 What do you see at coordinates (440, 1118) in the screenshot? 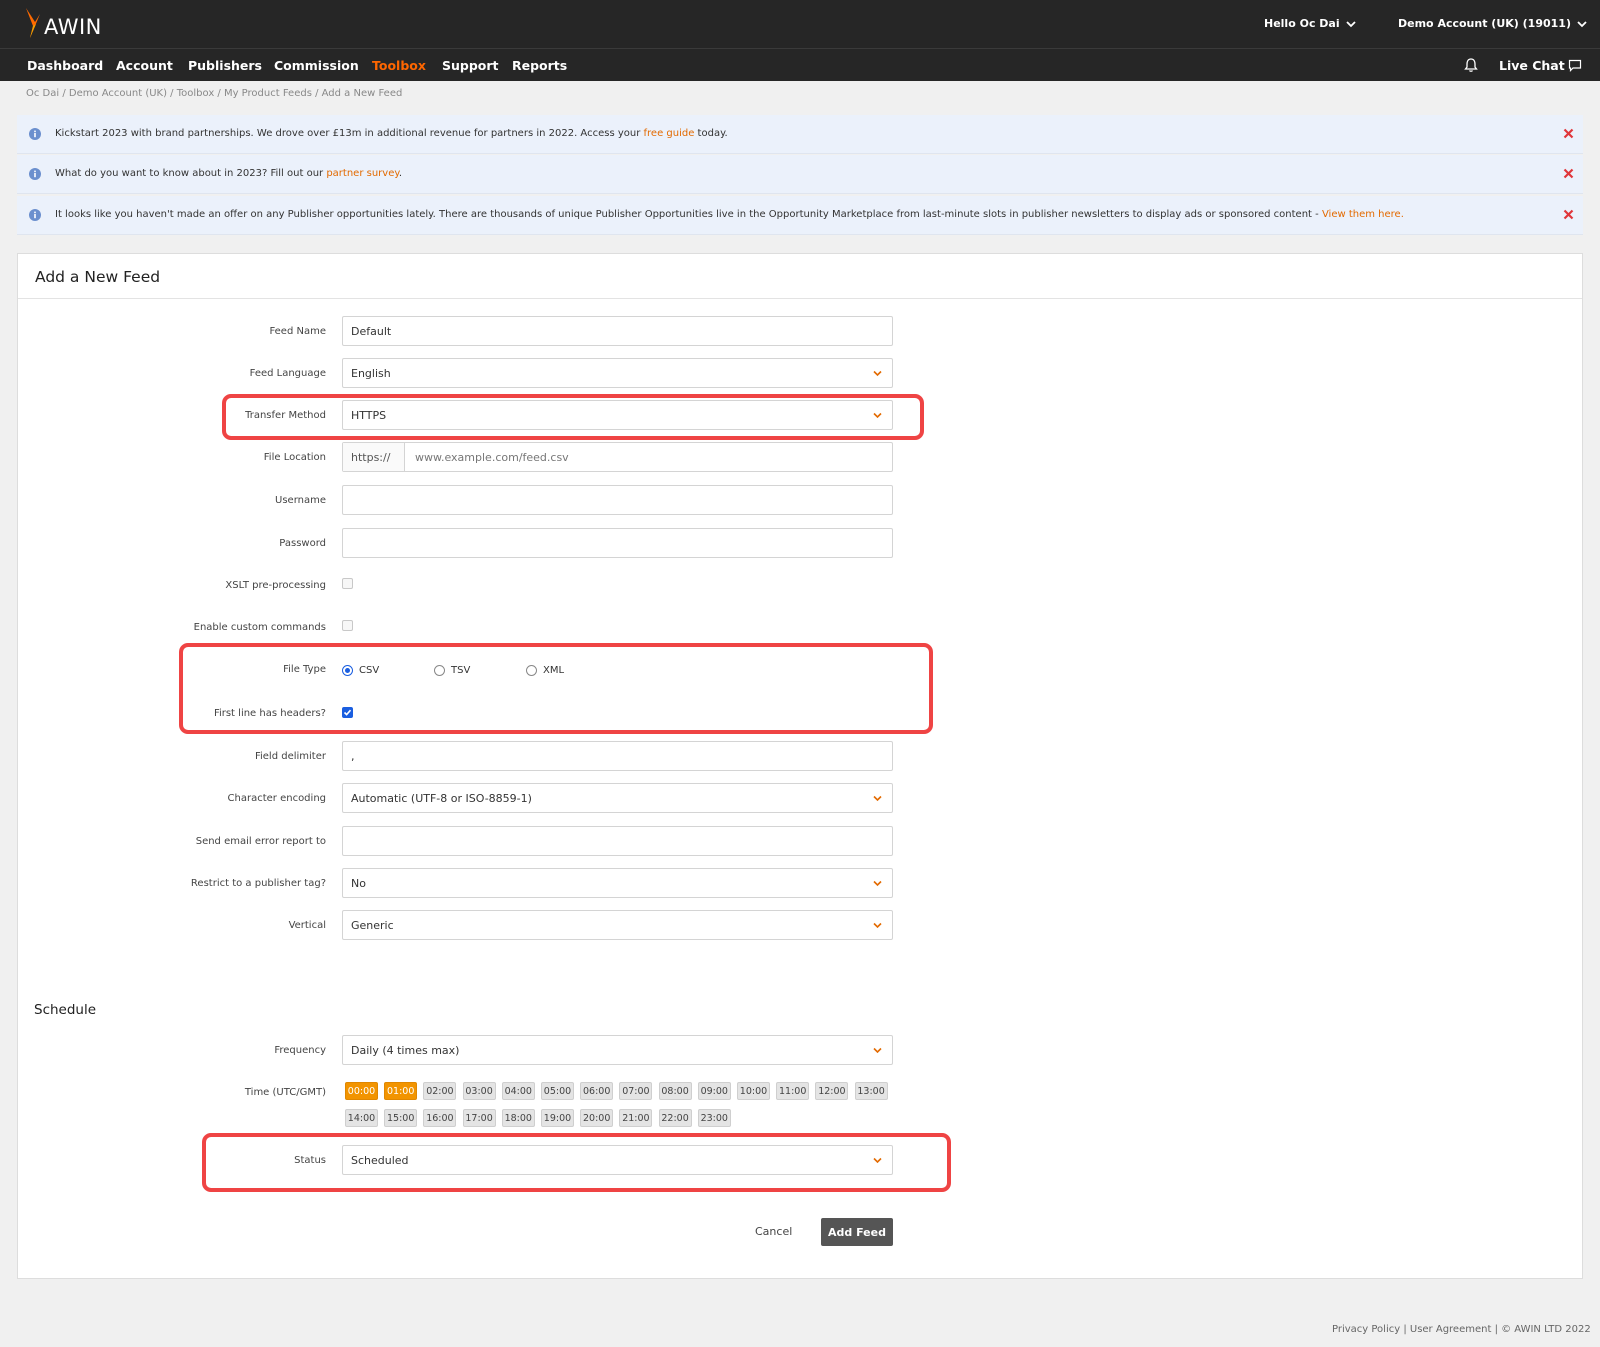
I see `time-slot-chip: 16:00` at bounding box center [440, 1118].